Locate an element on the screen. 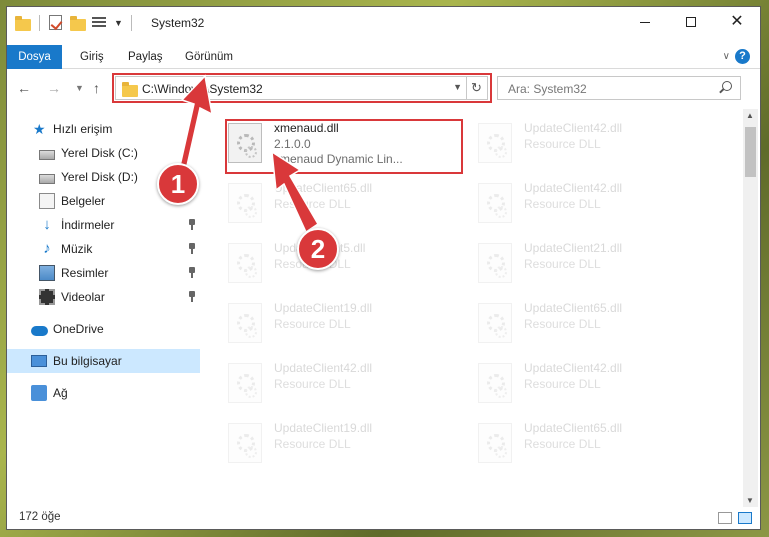 Image resolution: width=769 pixels, height=537 pixels. network-icon is located at coordinates (39, 393).